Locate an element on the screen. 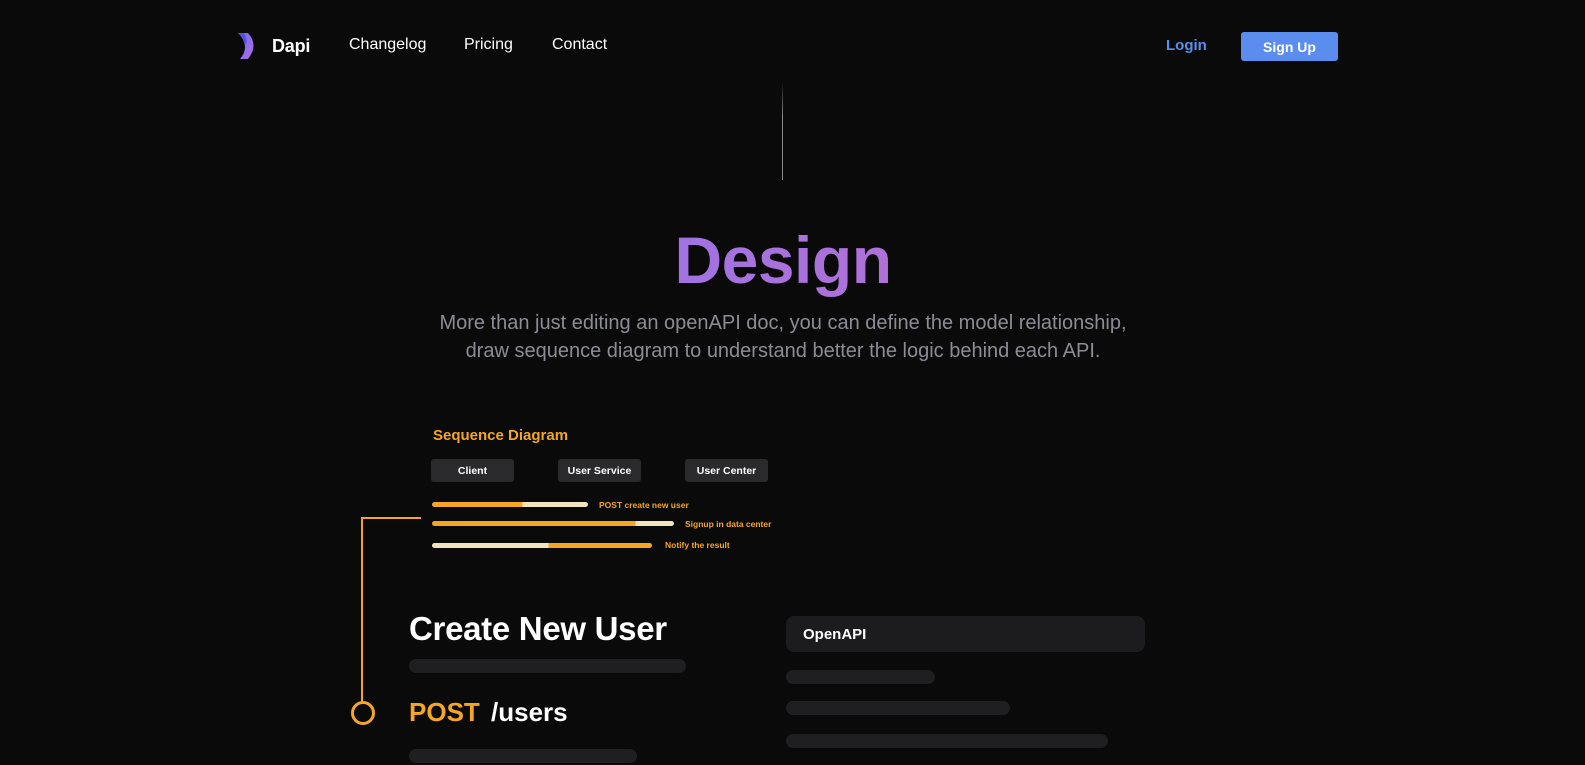 The height and width of the screenshot is (765, 1585). nav-link-changelog: Changelog is located at coordinates (387, 45).